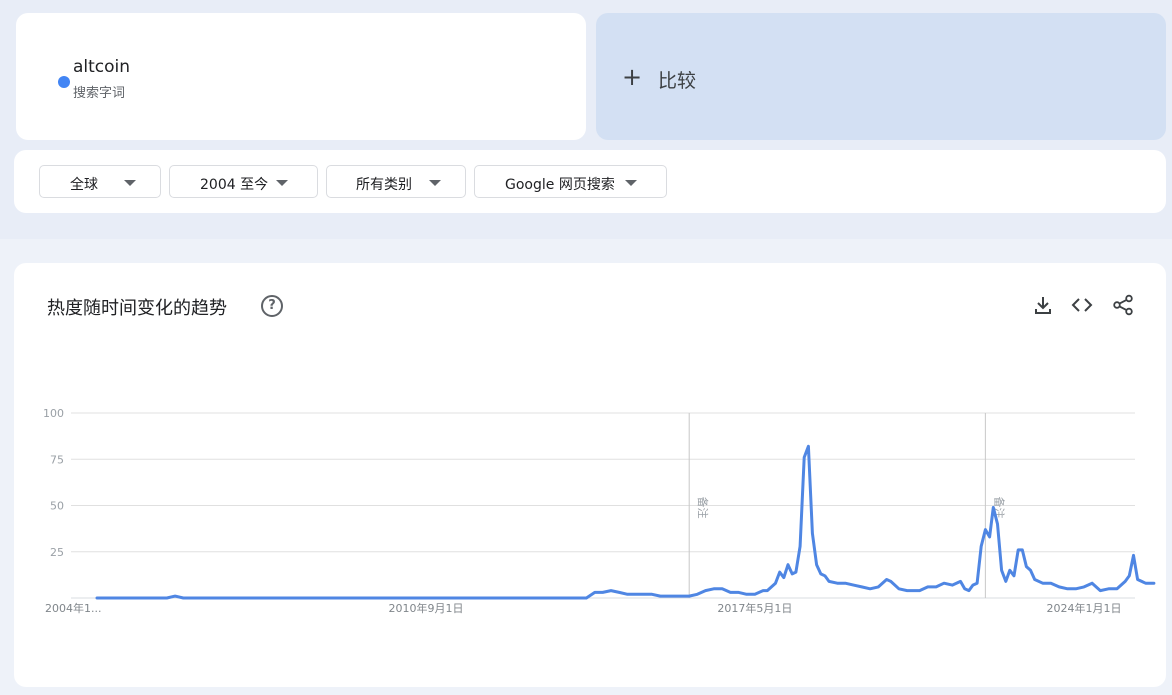  I want to click on filter-bar: 全球 2004 至今 所有类别 Google 网页搜索, so click(590, 181).